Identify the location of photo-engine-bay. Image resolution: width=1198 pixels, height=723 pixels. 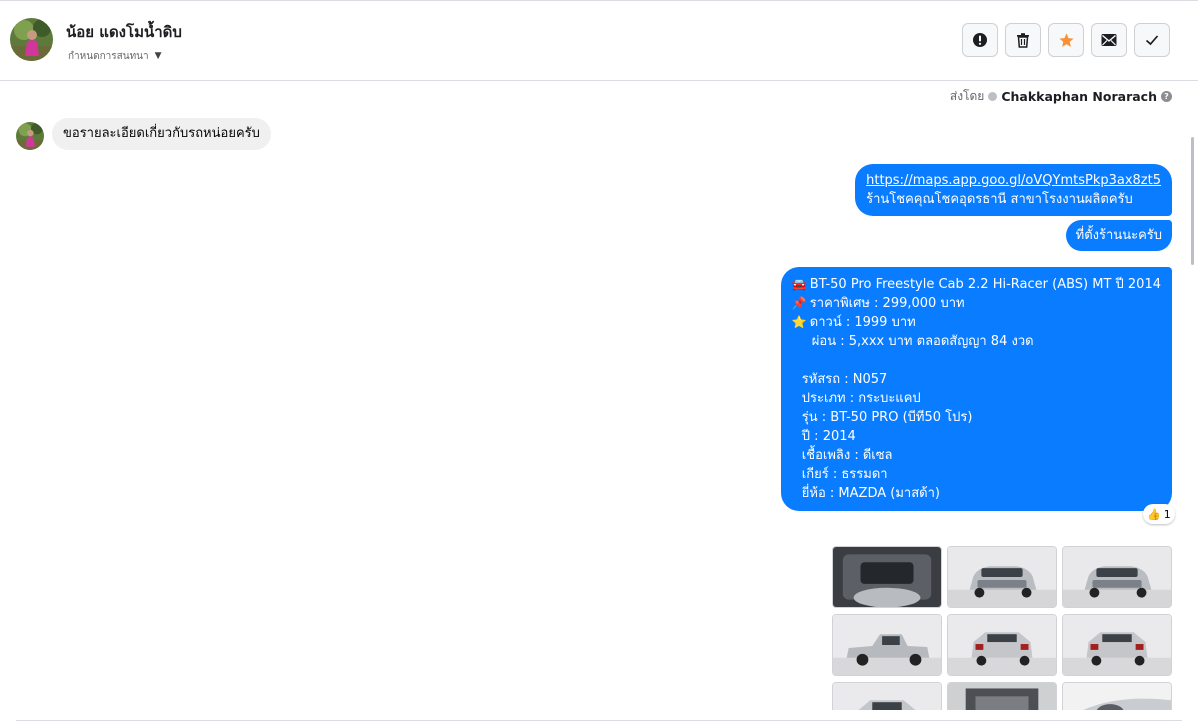
(887, 577).